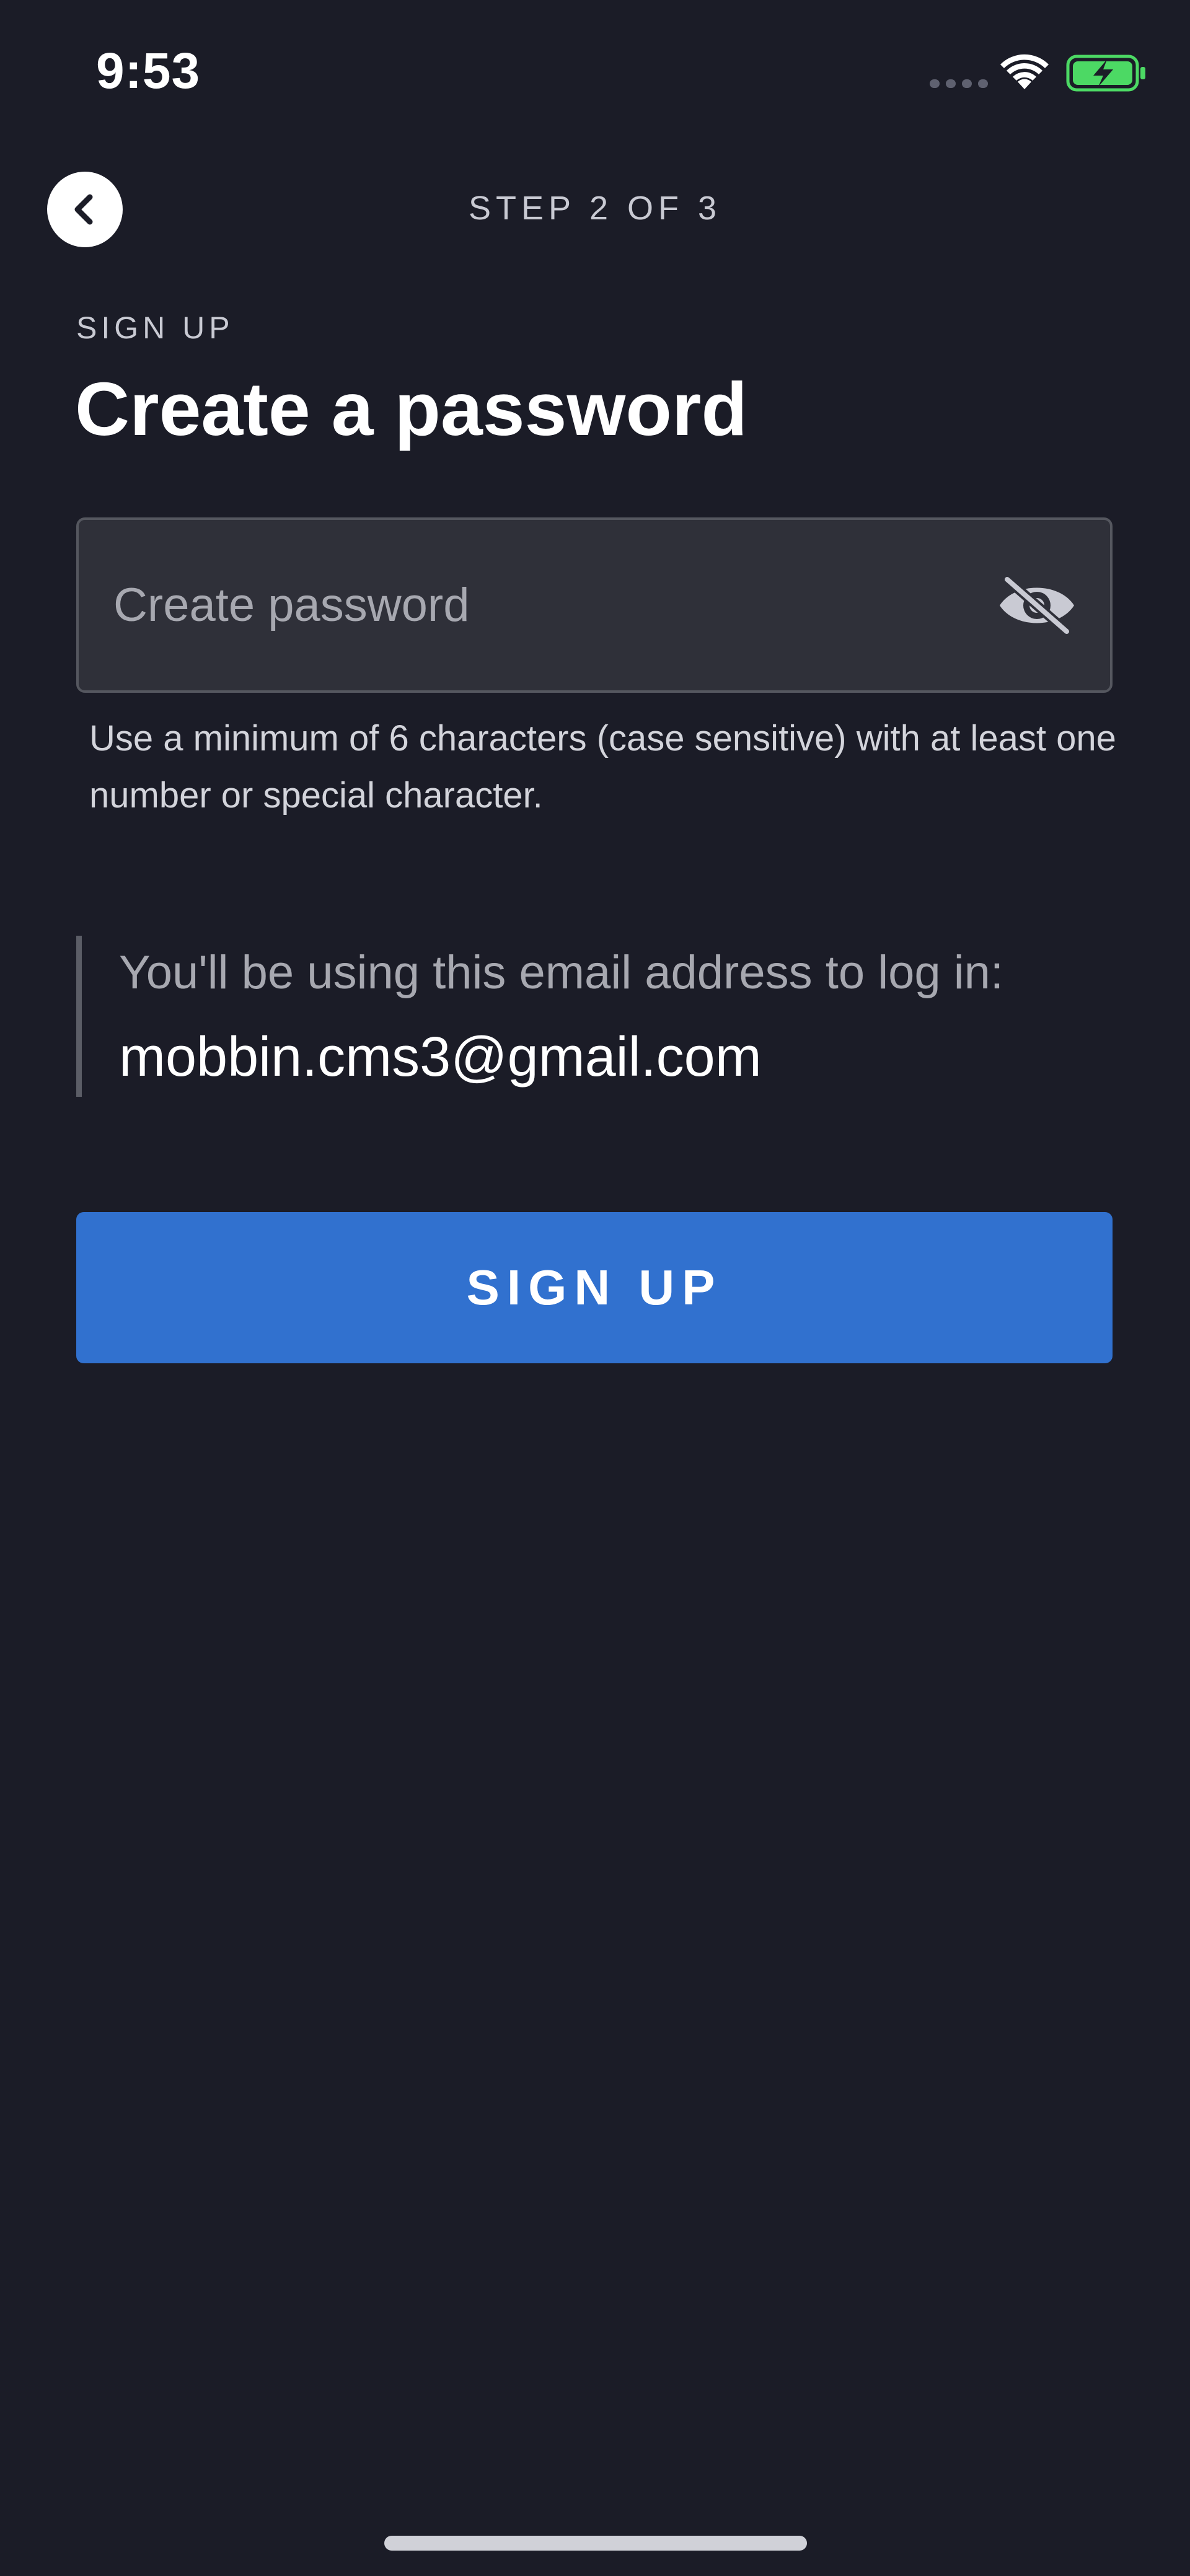  I want to click on status-bar: 9:53, so click(595, 75).